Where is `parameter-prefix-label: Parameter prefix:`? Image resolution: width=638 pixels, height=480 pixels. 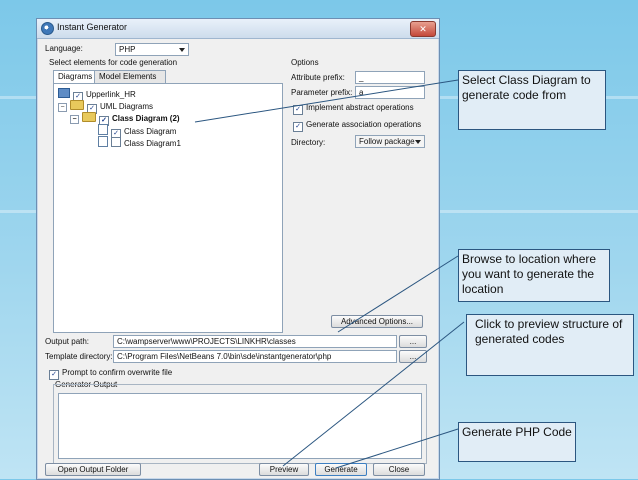 parameter-prefix-label: Parameter prefix: is located at coordinates (322, 92).